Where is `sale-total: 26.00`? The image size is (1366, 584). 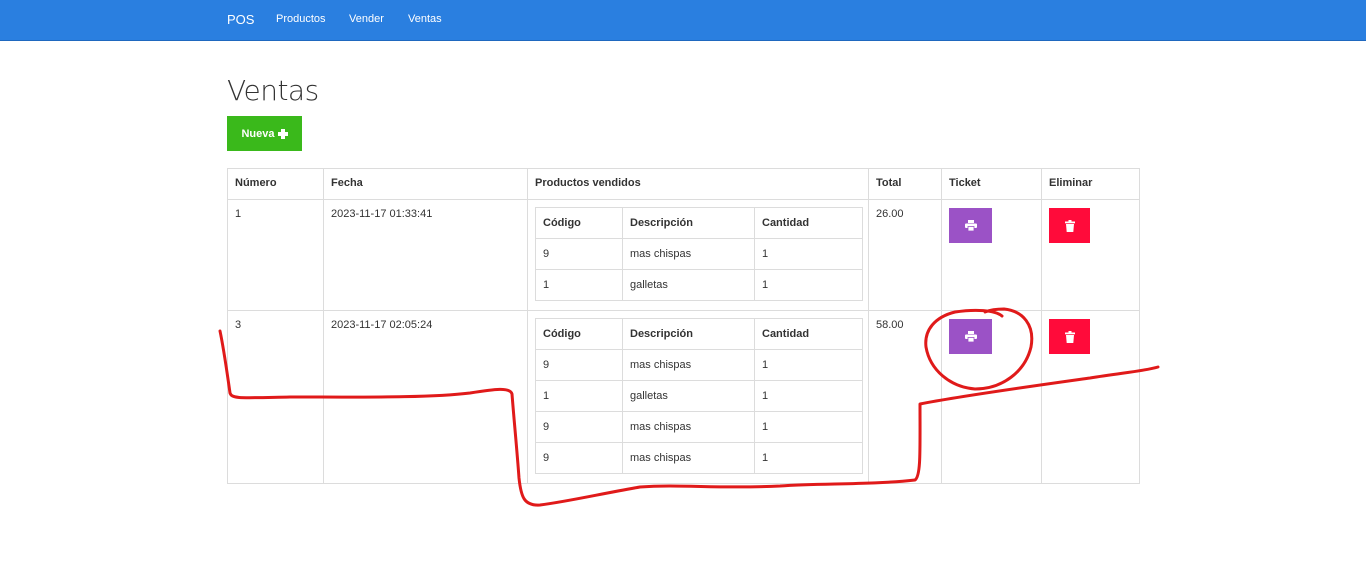
sale-total: 26.00 is located at coordinates (905, 255).